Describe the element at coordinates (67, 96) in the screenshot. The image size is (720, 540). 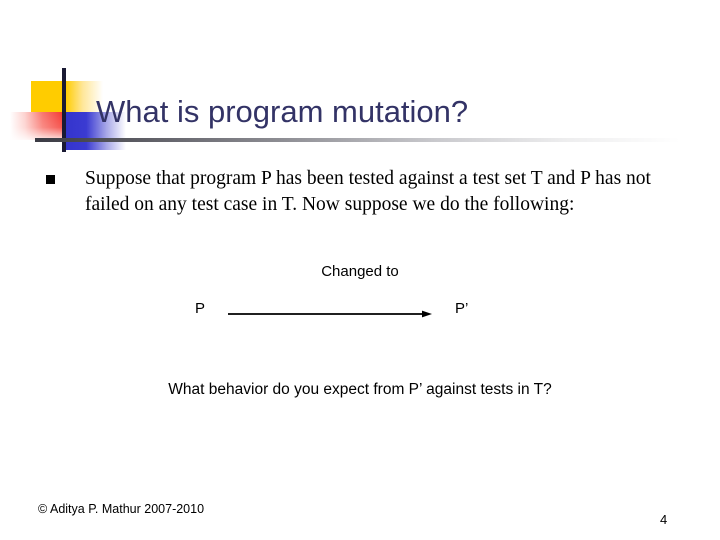
I see `yellow-block-icon` at that location.